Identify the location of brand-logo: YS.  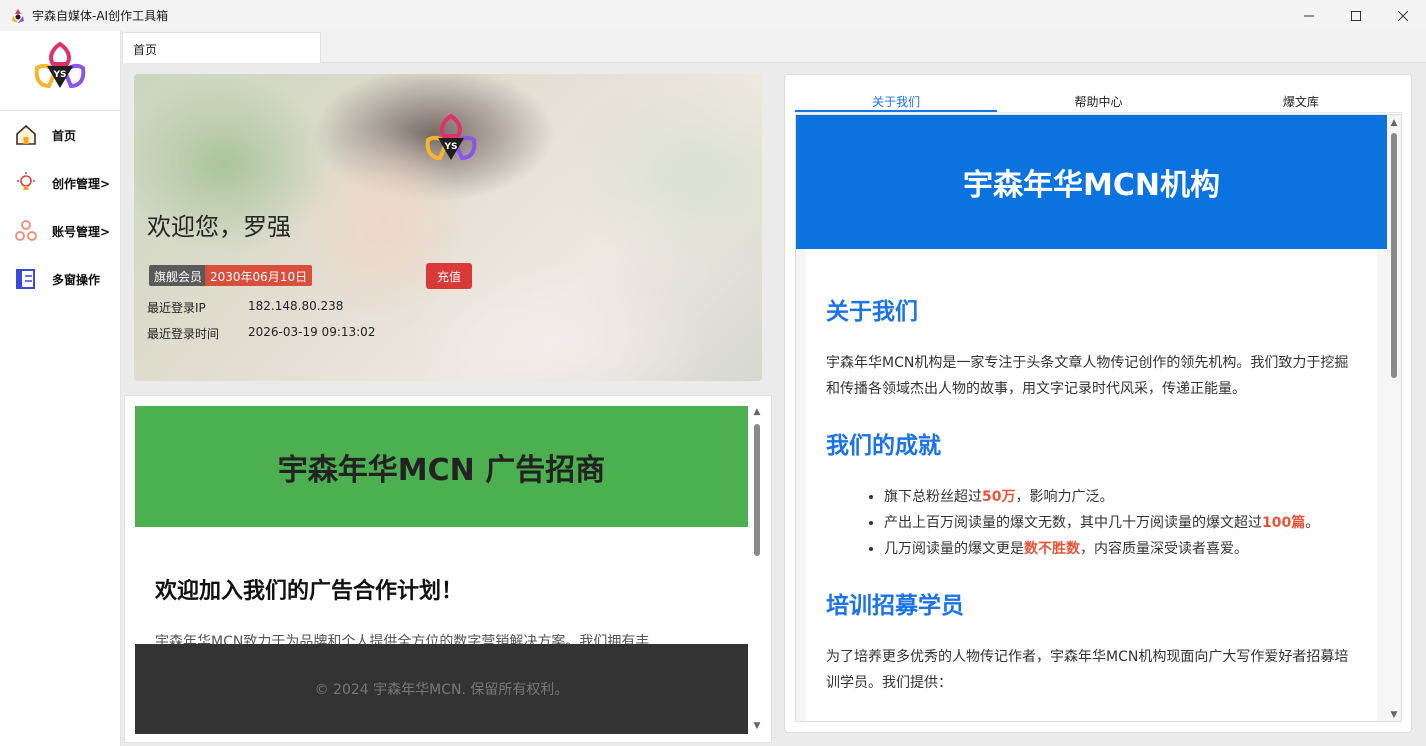
(60, 71).